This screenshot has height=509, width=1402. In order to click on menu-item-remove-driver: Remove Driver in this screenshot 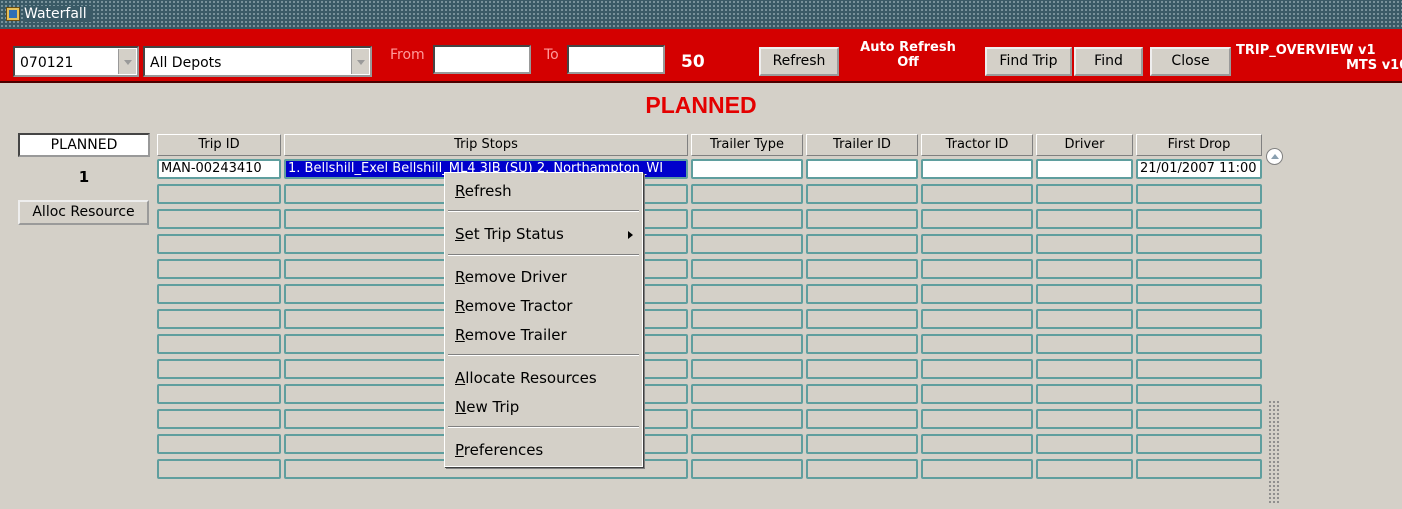, I will do `click(511, 277)`.